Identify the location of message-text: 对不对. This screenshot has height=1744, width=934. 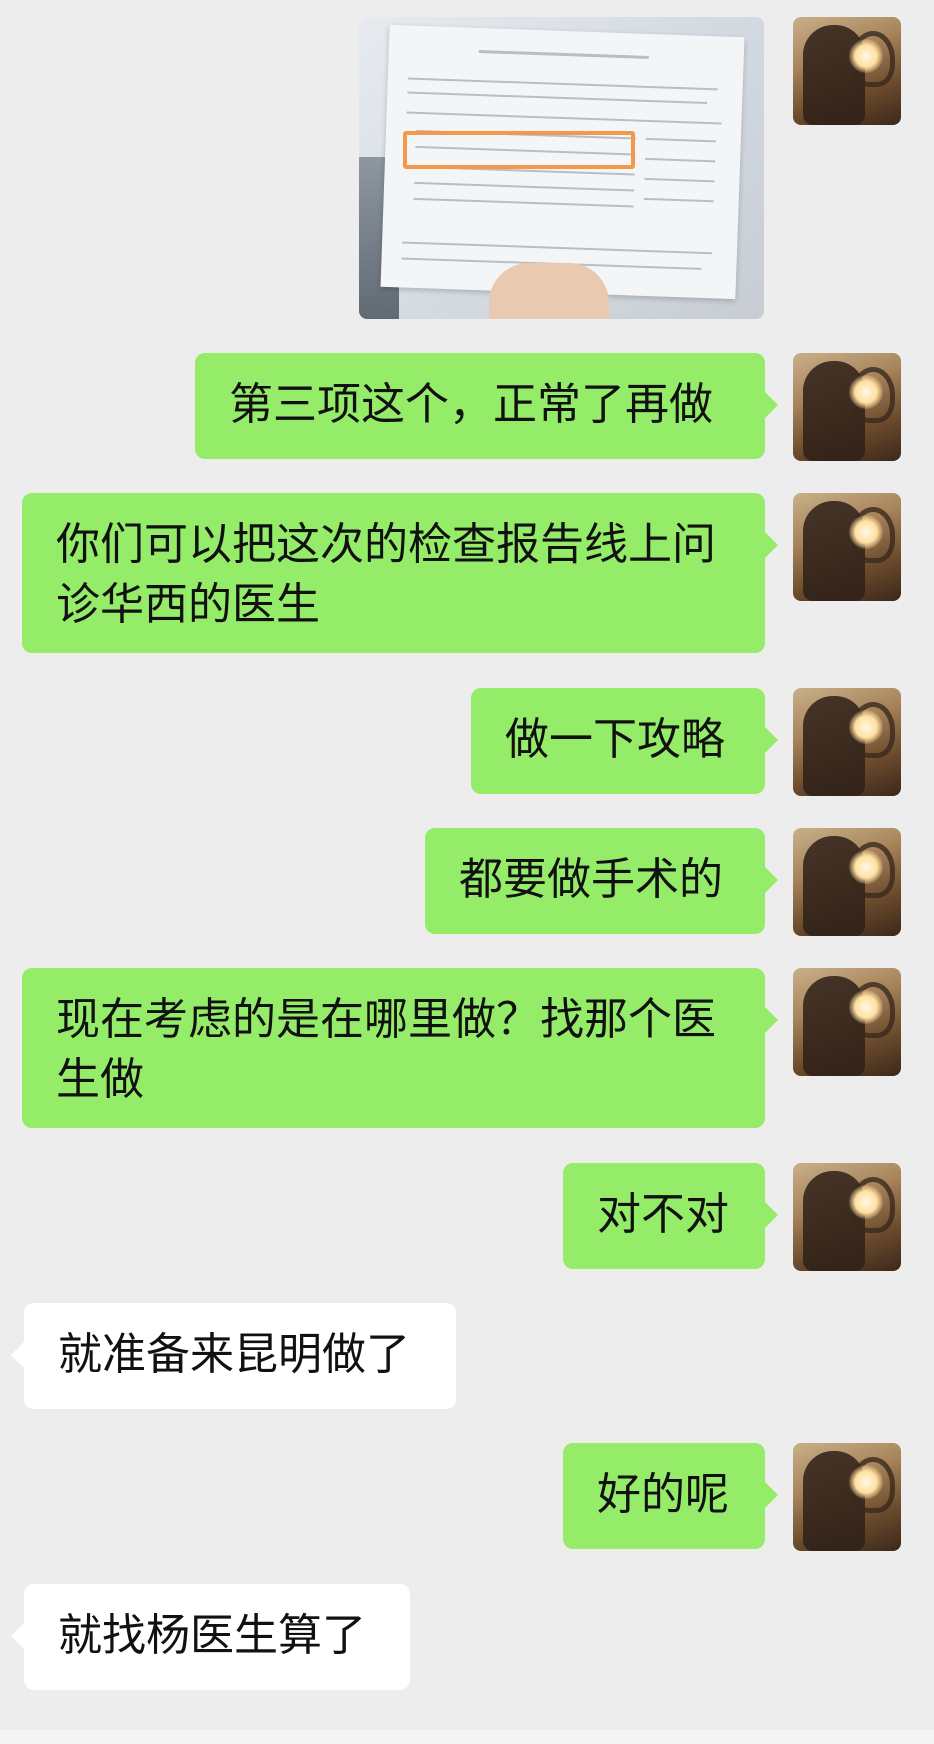
(663, 1214).